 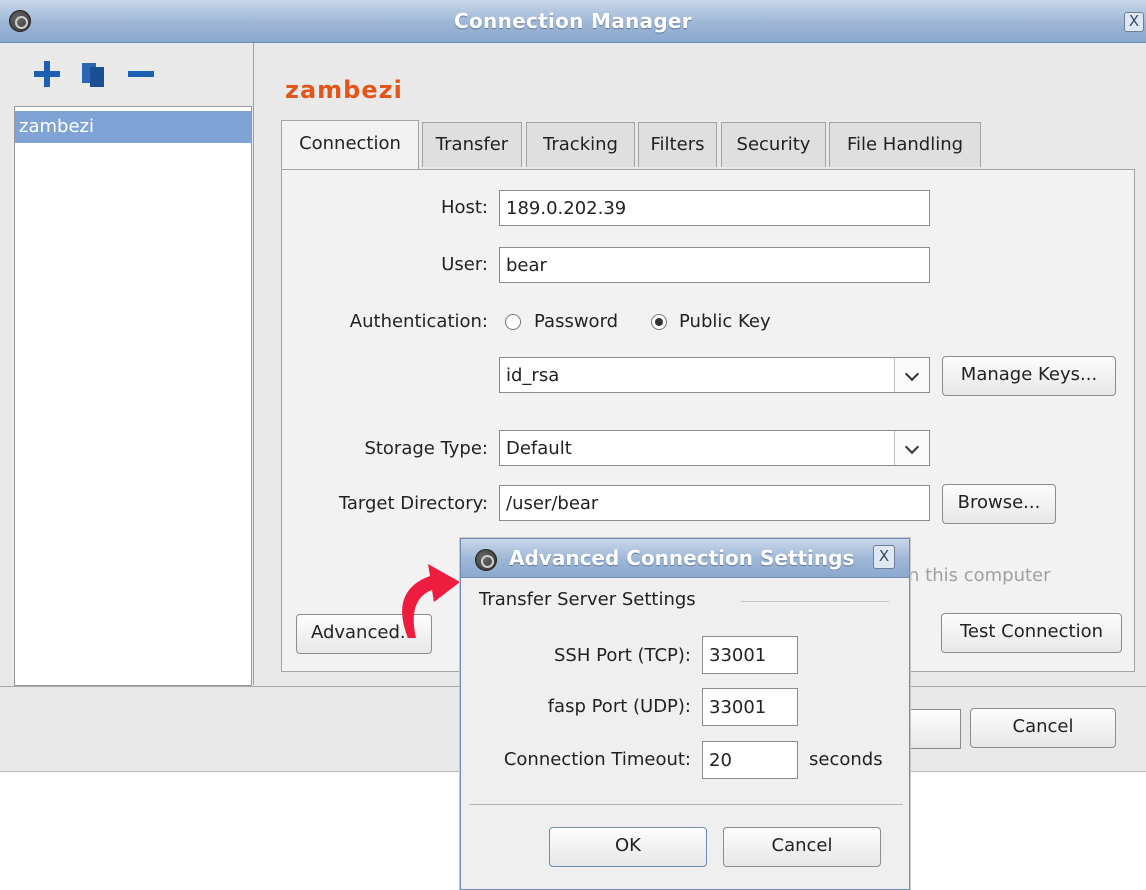 I want to click on public-key-radio, so click(x=659, y=322).